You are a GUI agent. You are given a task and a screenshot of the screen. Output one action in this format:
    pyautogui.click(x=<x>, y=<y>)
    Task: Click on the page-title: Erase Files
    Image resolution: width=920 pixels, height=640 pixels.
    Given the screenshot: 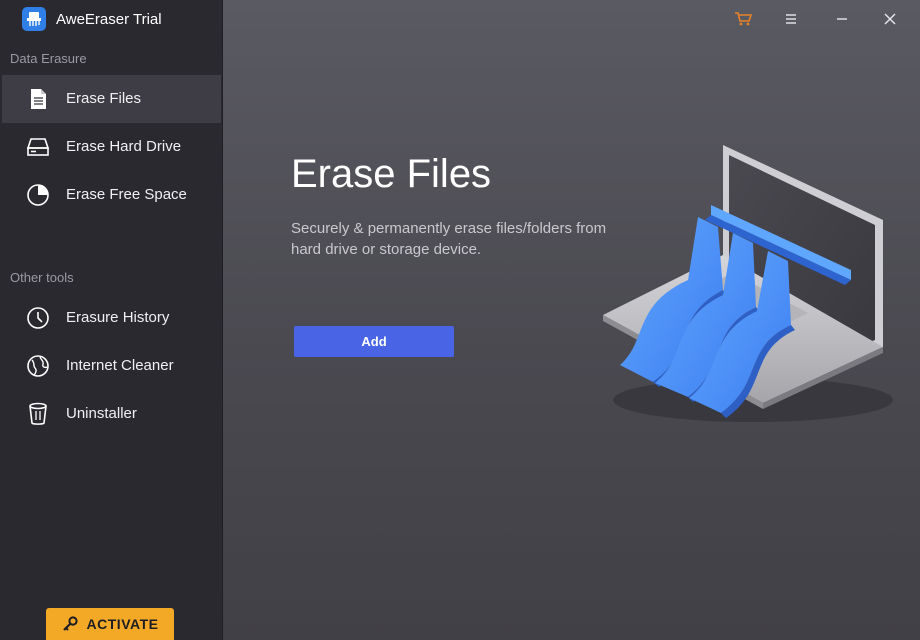 What is the action you would take?
    pyautogui.click(x=391, y=174)
    